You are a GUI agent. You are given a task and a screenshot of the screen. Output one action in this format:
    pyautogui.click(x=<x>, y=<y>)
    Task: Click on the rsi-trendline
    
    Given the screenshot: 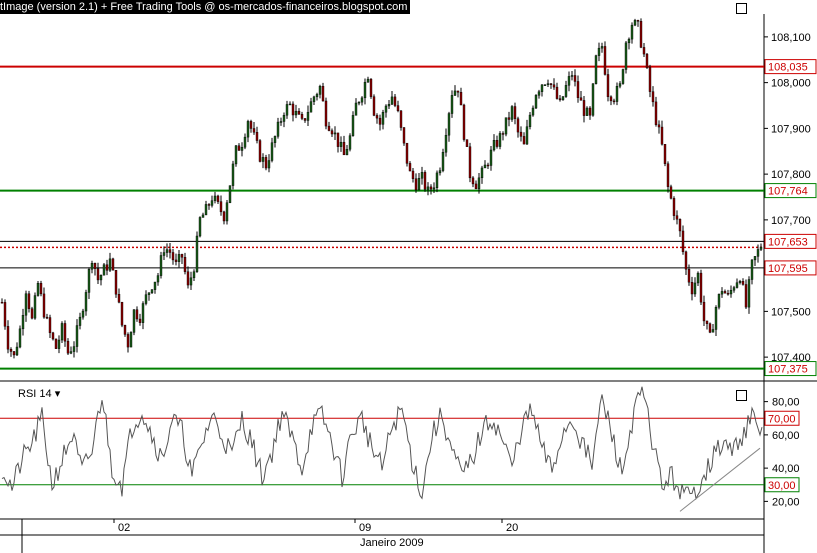 What is the action you would take?
    pyautogui.click(x=720, y=479)
    